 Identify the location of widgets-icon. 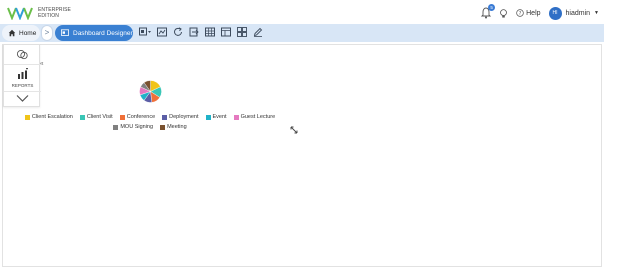
(22, 54).